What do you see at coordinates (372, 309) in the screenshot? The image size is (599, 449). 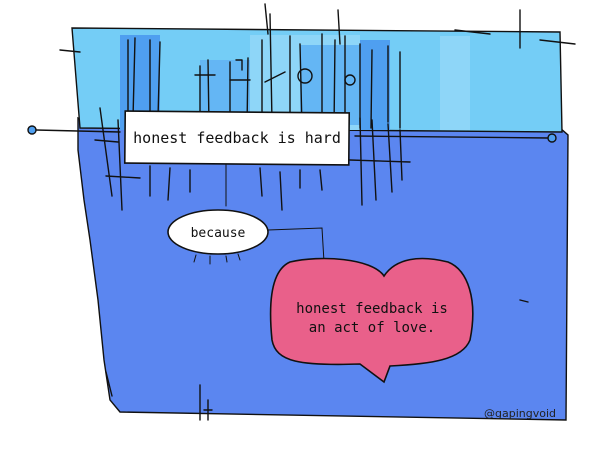 I see `heart-text-line1: honest feedback is` at bounding box center [372, 309].